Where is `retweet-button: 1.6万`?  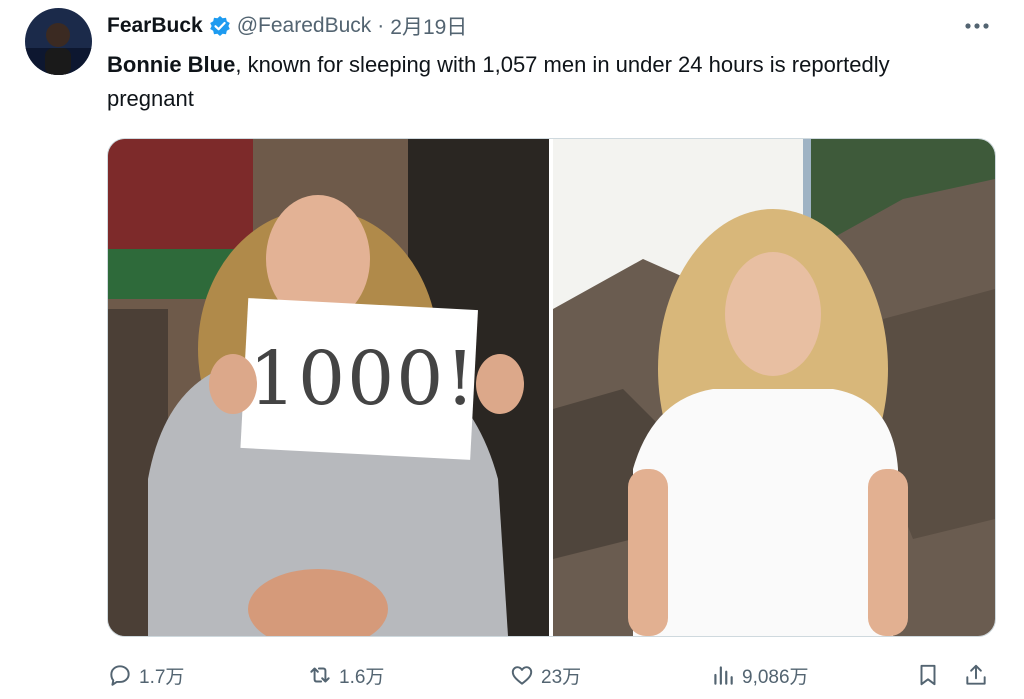 retweet-button: 1.6万 is located at coordinates (345, 675).